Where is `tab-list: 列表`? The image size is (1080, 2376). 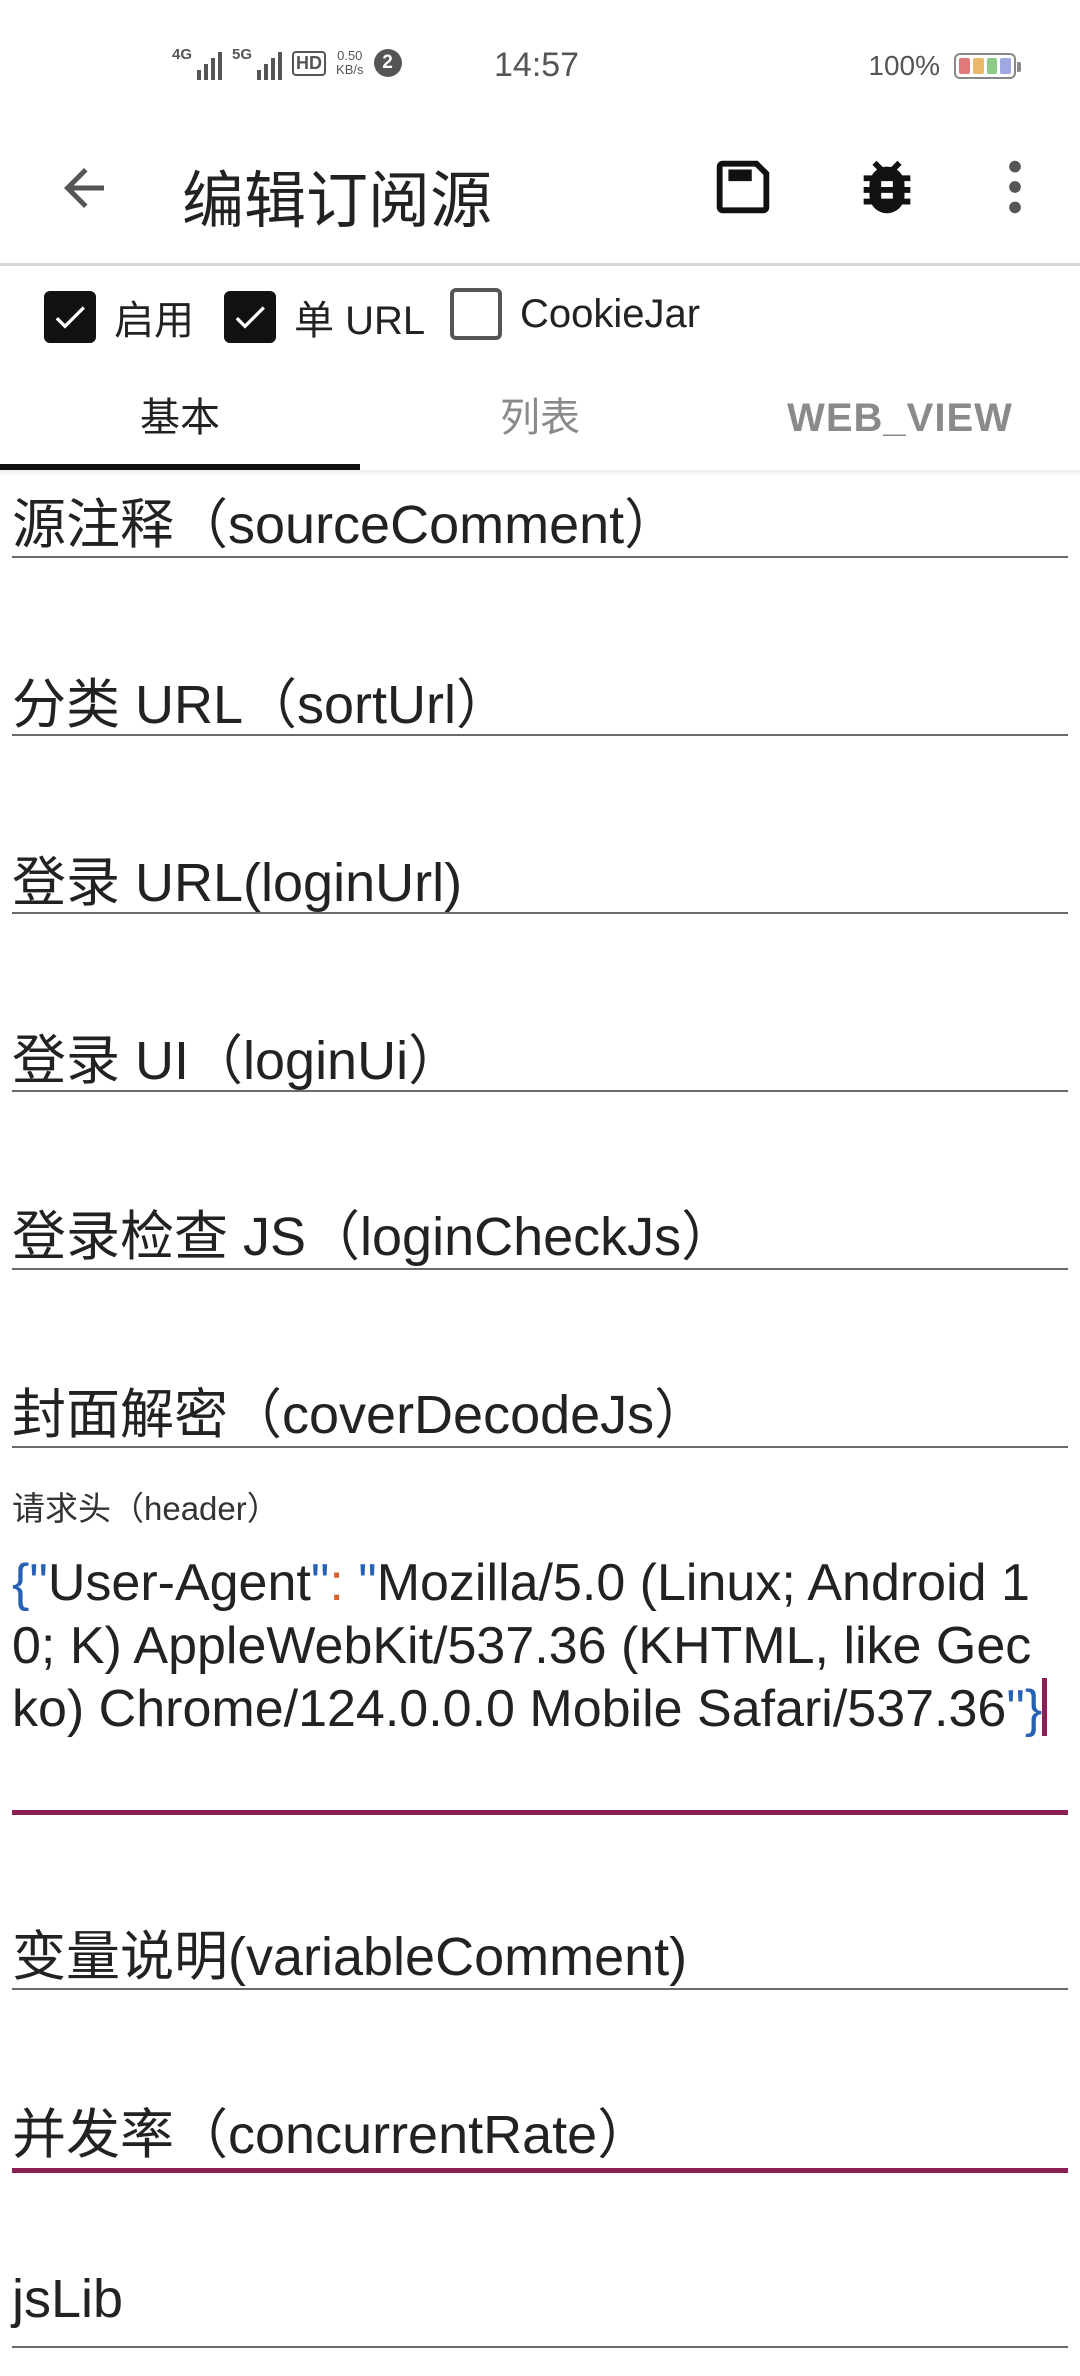
tab-list: 列表 is located at coordinates (540, 416).